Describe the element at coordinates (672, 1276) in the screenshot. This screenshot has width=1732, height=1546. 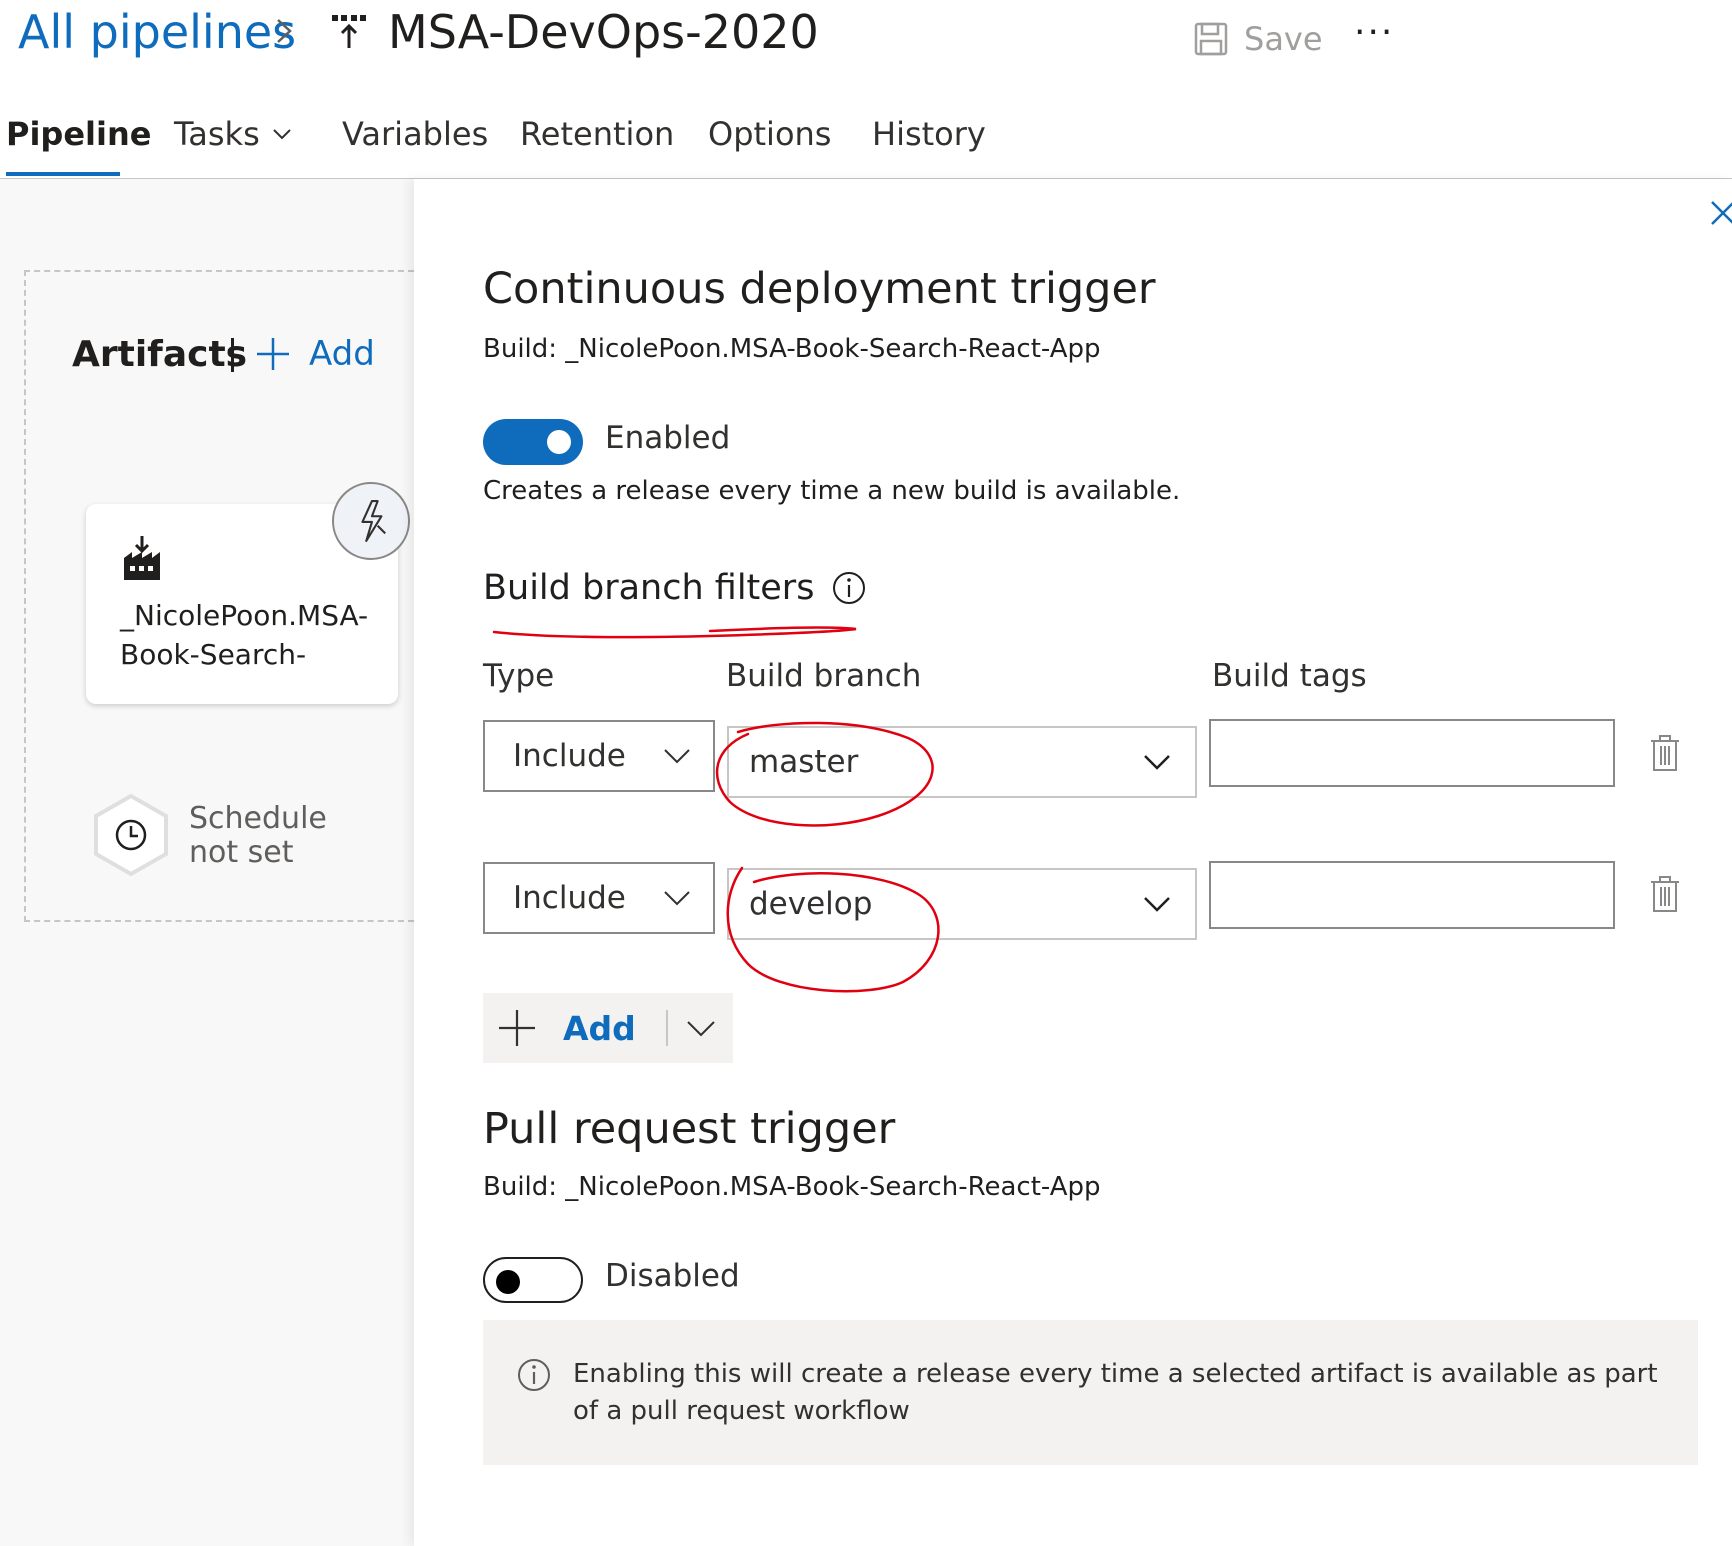
I see `pr-trigger-toggle-label: Disabled` at that location.